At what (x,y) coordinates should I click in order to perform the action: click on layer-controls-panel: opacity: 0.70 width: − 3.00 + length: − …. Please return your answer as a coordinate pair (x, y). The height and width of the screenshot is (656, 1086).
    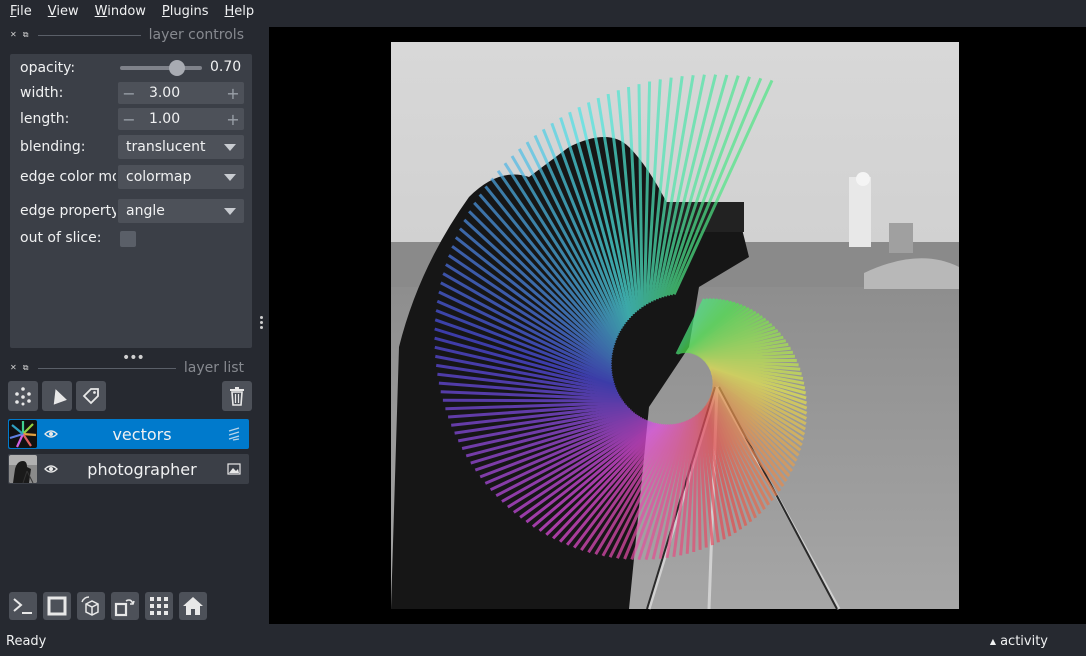
    Looking at the image, I should click on (131, 201).